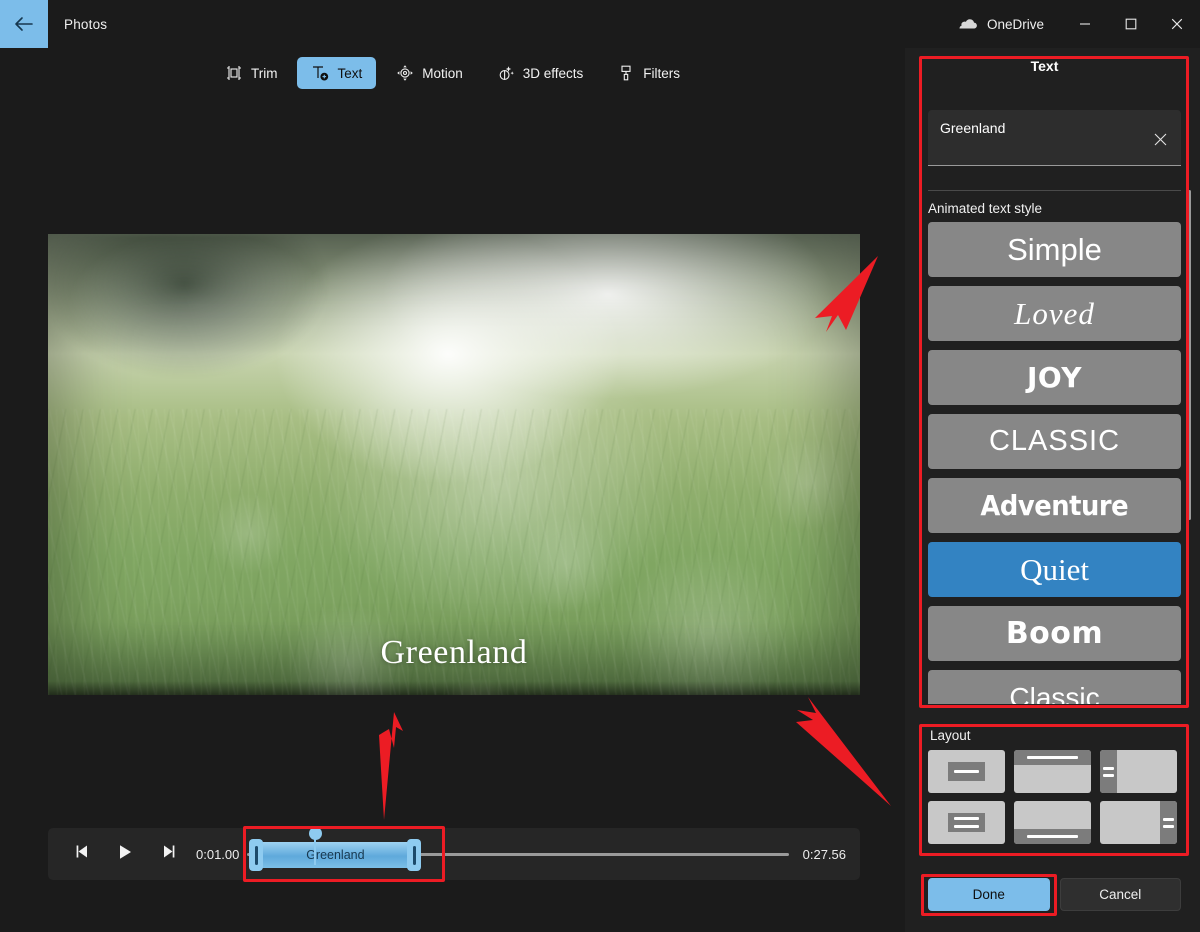 The width and height of the screenshot is (1200, 932). What do you see at coordinates (950, 735) in the screenshot?
I see `layout-label: Layout` at bounding box center [950, 735].